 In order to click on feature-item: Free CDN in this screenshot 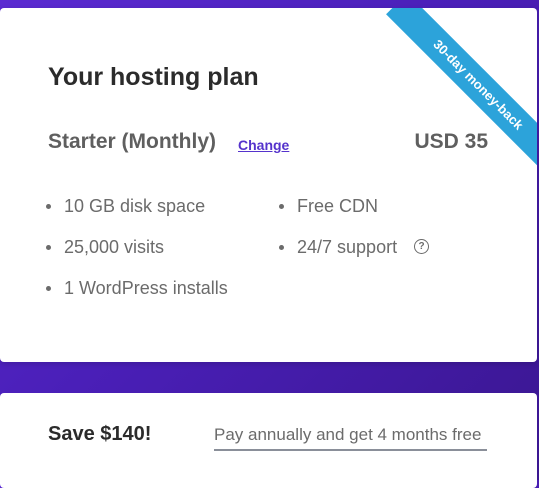, I will do `click(354, 214)`.